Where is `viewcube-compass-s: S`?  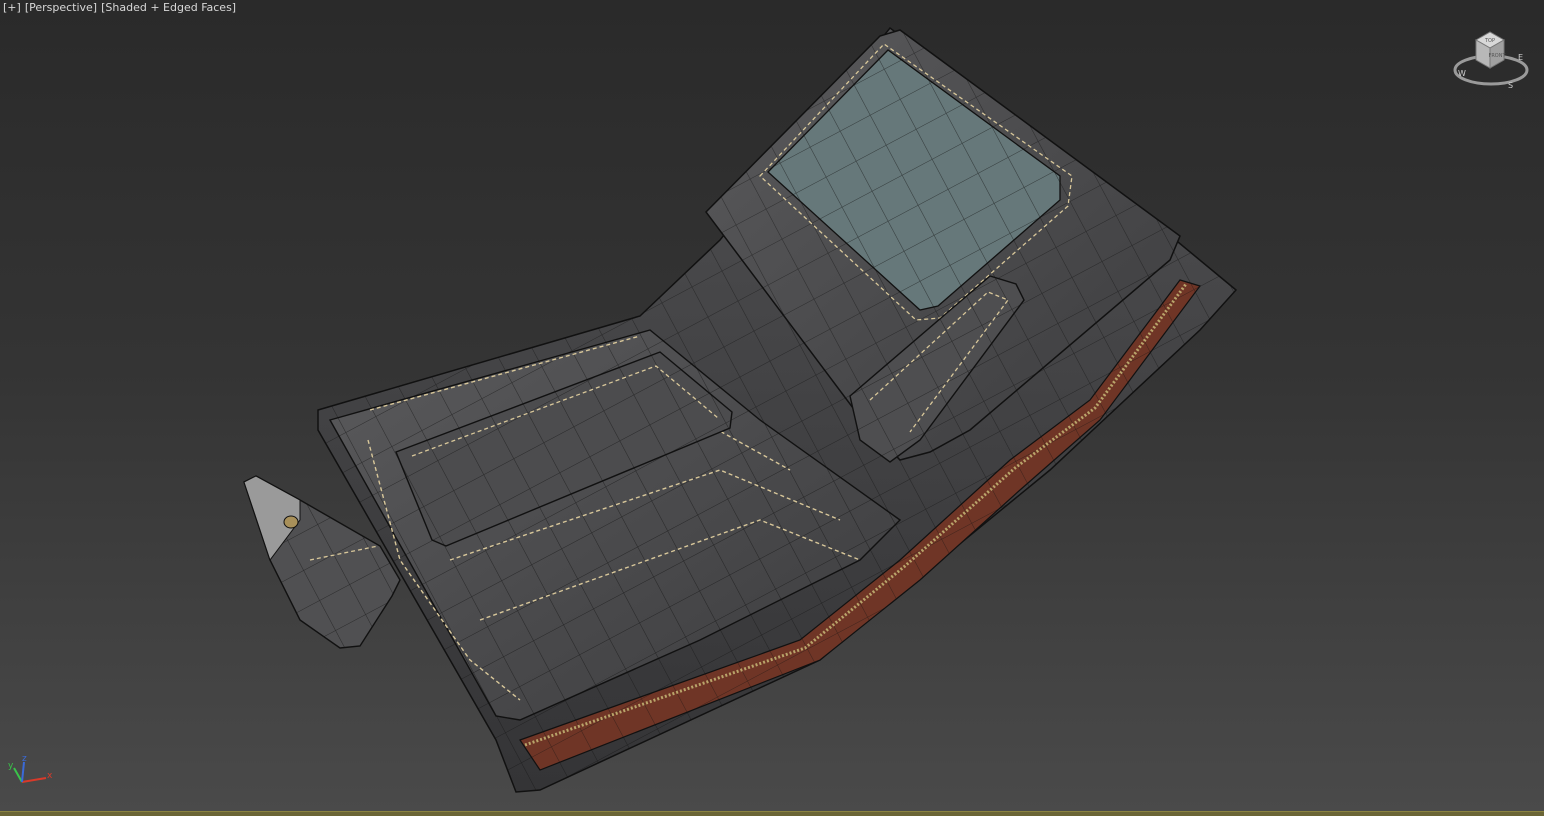 viewcube-compass-s: S is located at coordinates (1510, 85).